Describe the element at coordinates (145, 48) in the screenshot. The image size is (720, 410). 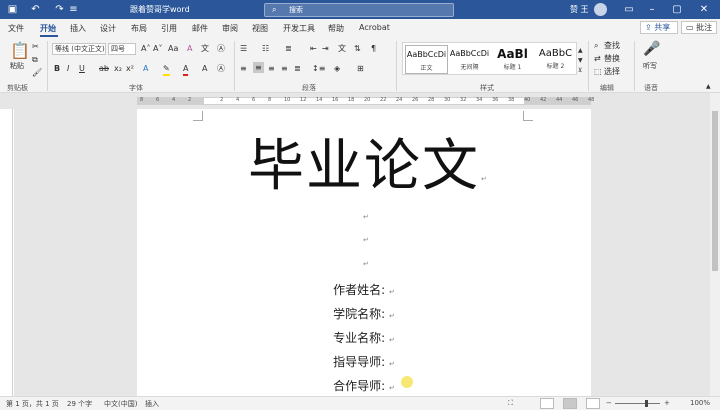
I see `grow-font-icon: A˄` at that location.